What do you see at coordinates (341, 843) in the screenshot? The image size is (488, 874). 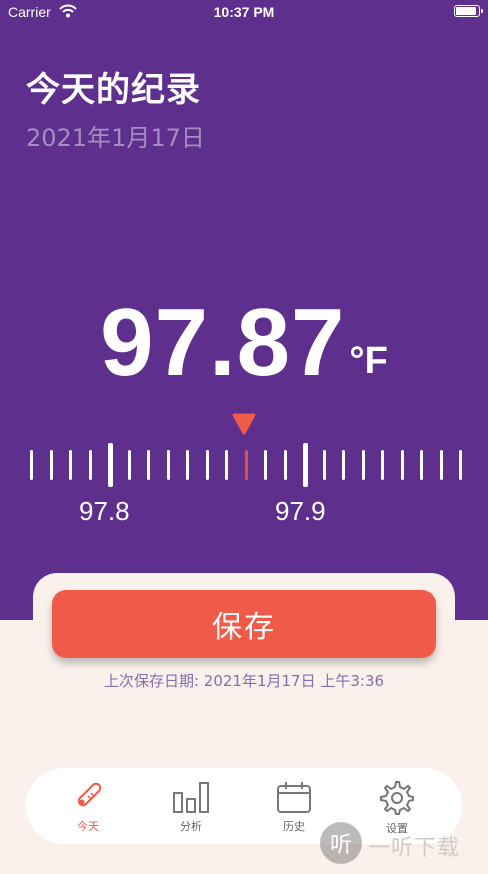 I see `watermark-icon: 听` at bounding box center [341, 843].